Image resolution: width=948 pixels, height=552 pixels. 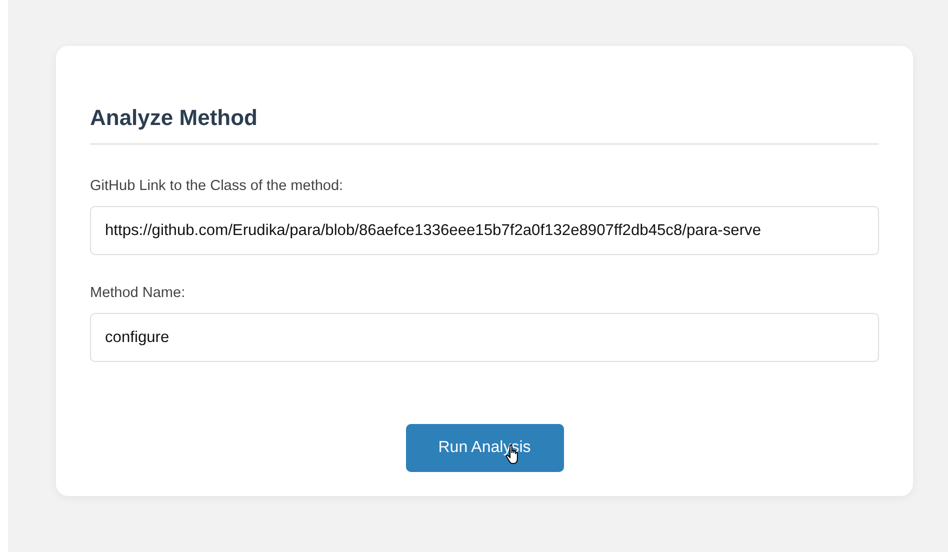 I want to click on field-label: GitHub Link to the Class of the method:, so click(x=217, y=186).